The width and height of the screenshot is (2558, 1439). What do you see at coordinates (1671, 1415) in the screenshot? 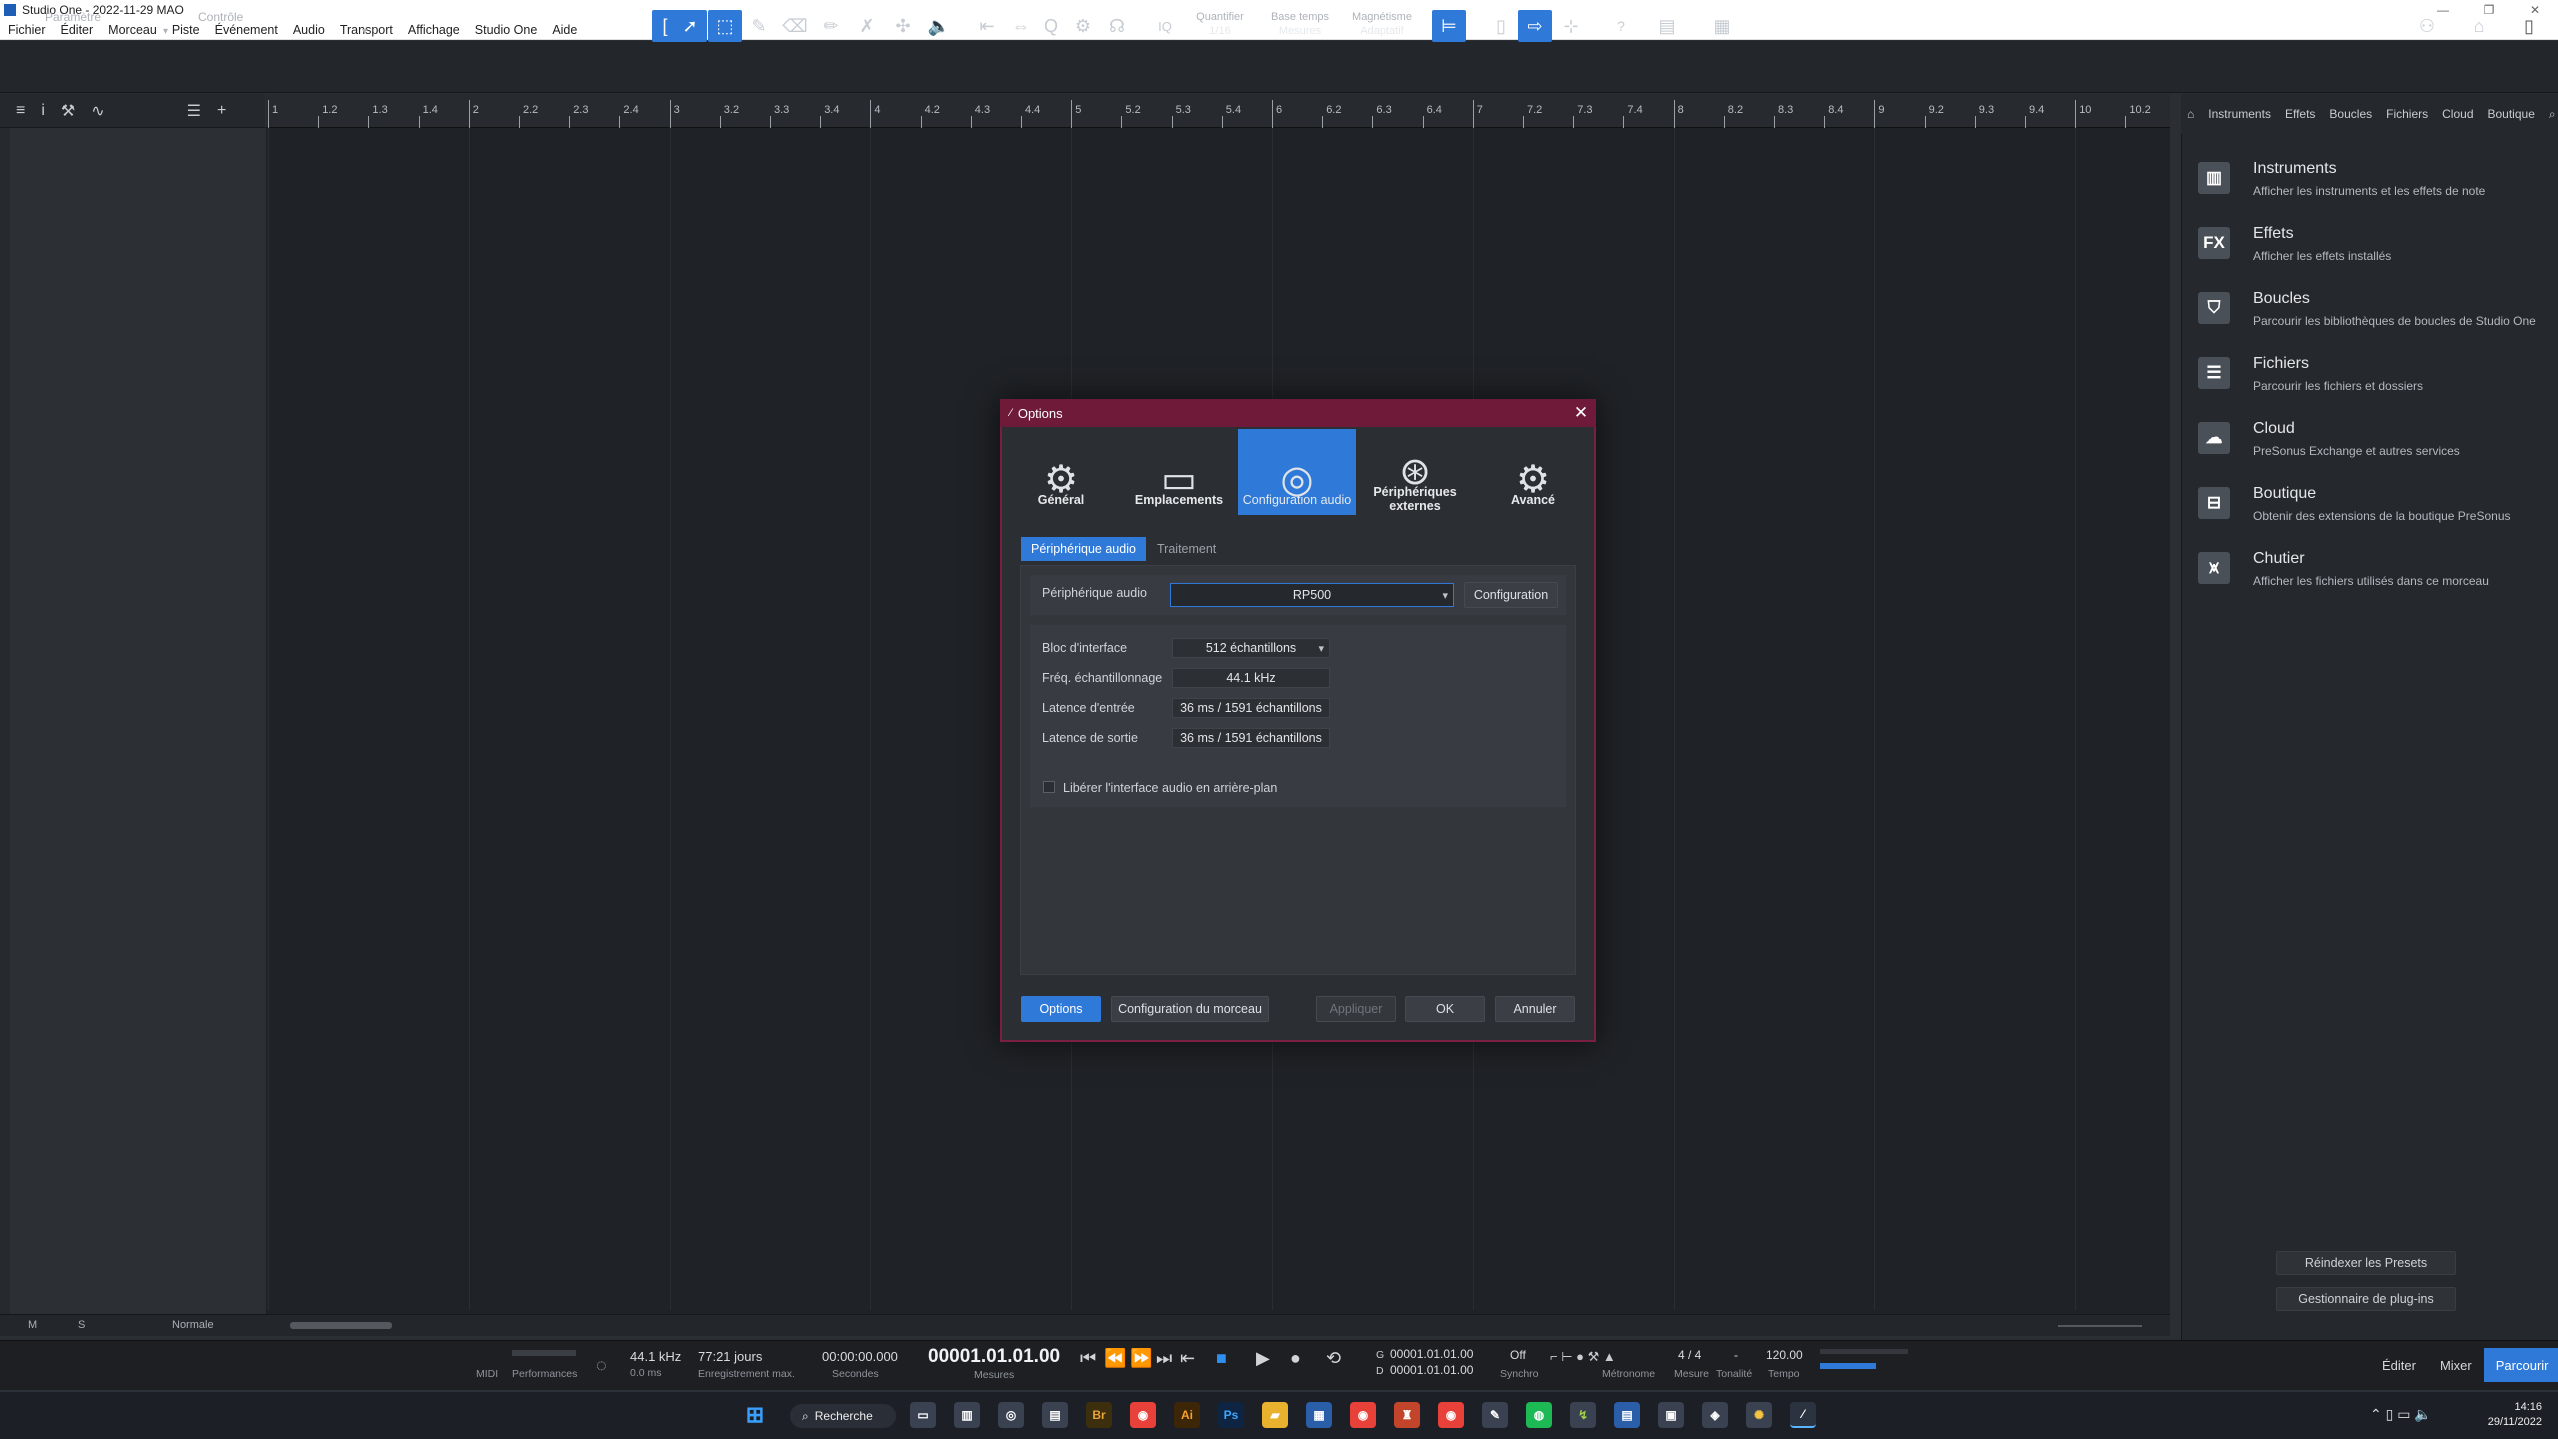
I see `app-icon-6: ▣` at bounding box center [1671, 1415].